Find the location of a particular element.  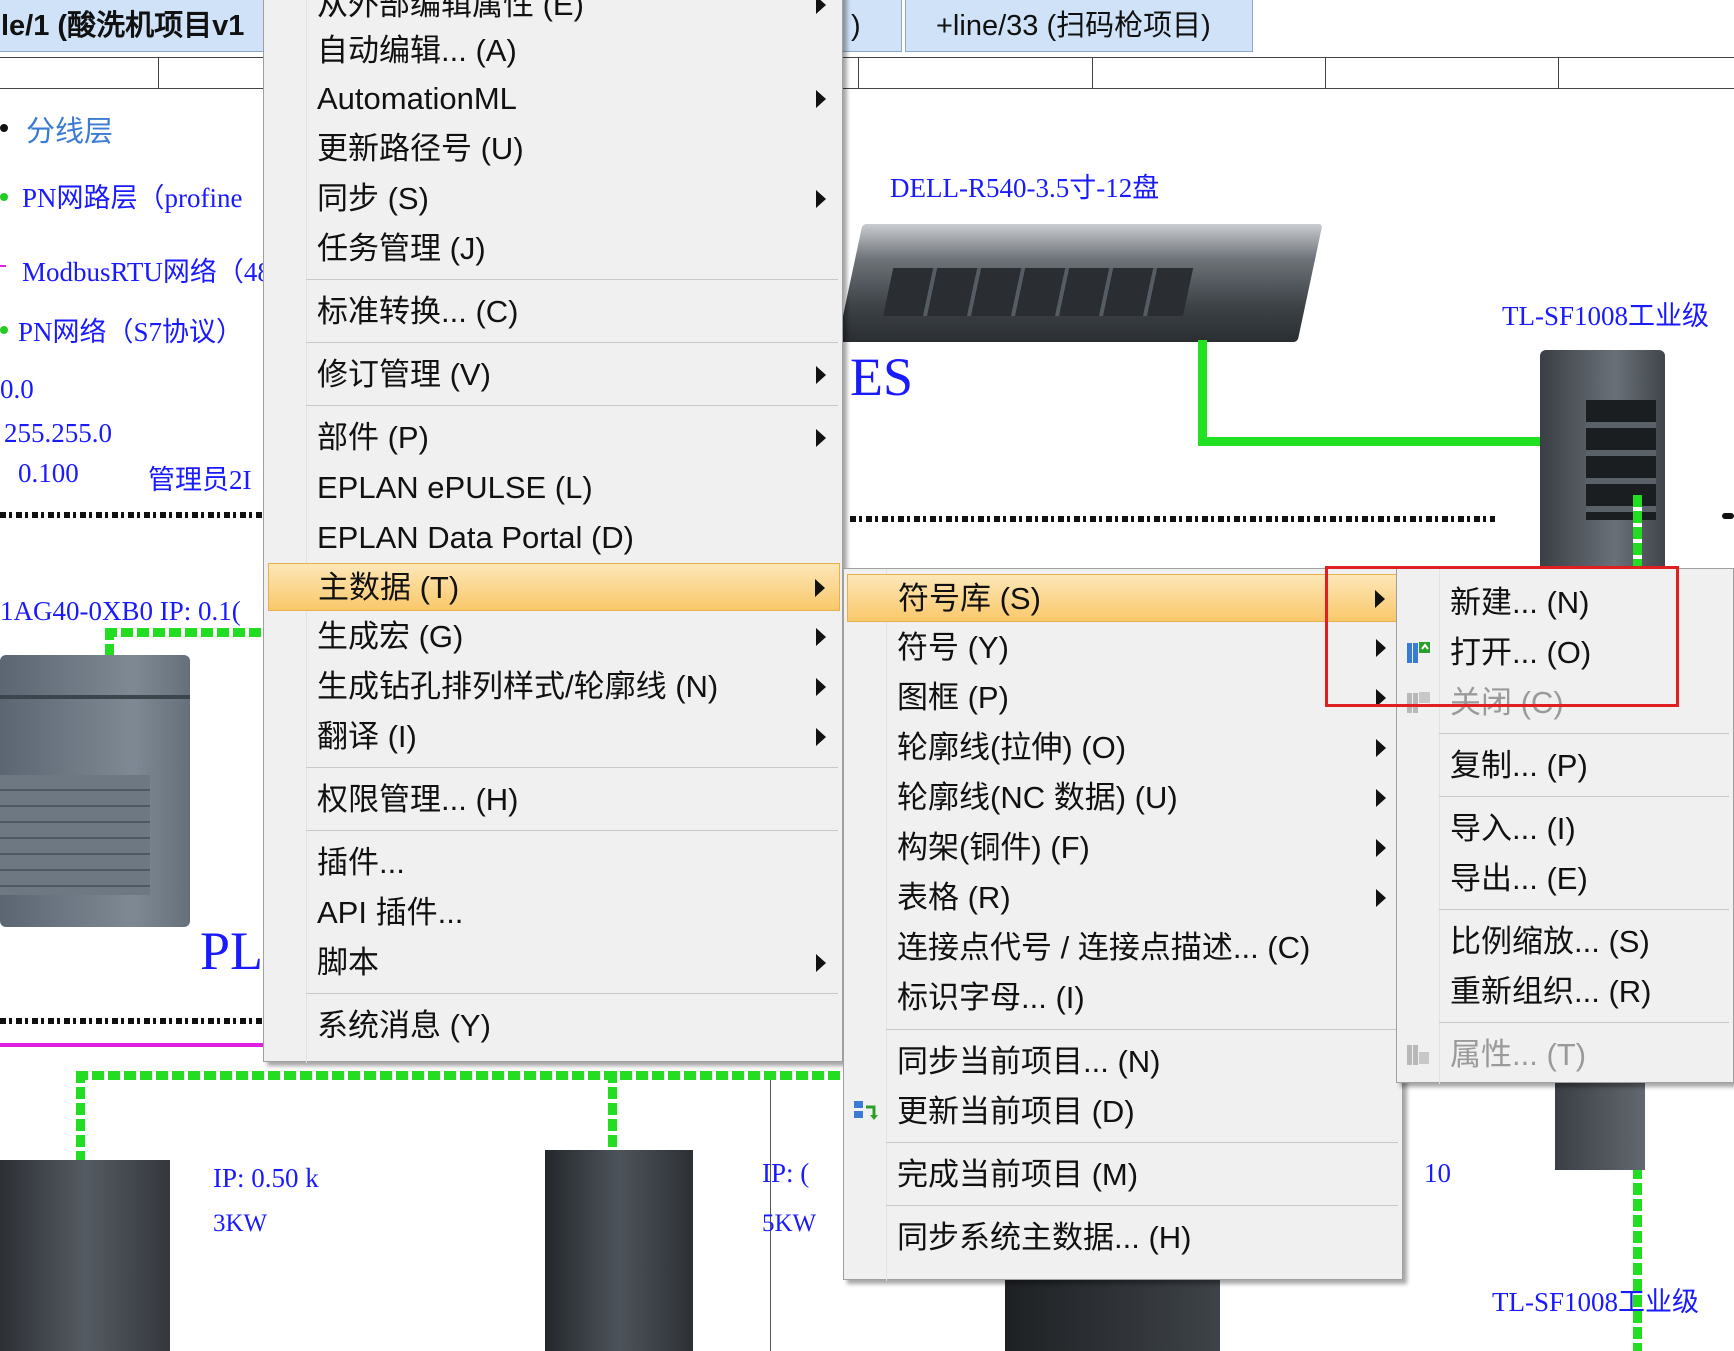

number-10: 10 is located at coordinates (1437, 1173).